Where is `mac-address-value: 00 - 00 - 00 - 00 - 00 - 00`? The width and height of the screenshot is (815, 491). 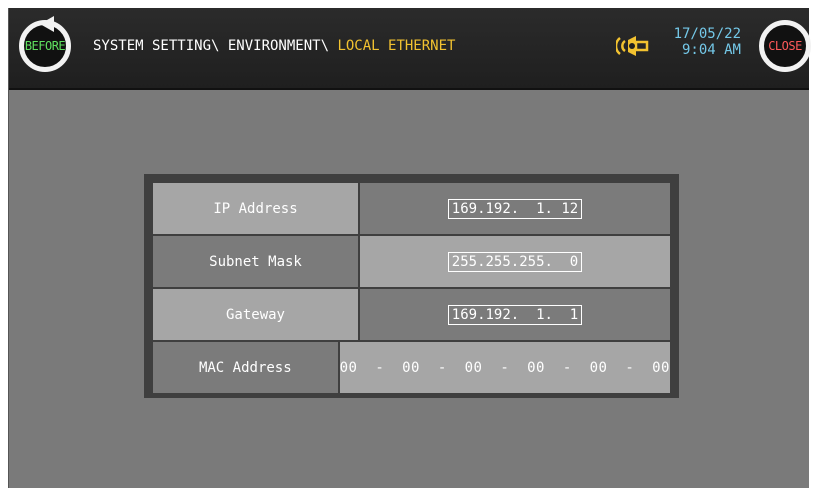 mac-address-value: 00 - 00 - 00 - 00 - 00 - 00 is located at coordinates (504, 367).